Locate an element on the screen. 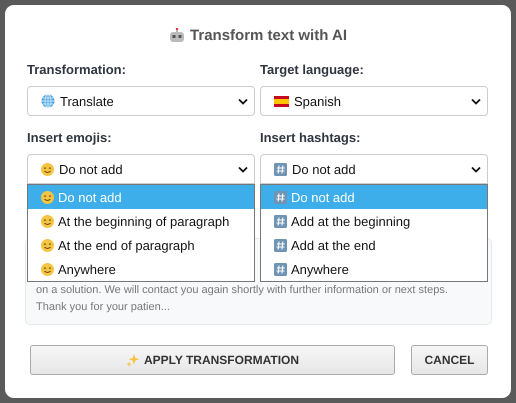  field-label: Insert hashtags: is located at coordinates (311, 137).